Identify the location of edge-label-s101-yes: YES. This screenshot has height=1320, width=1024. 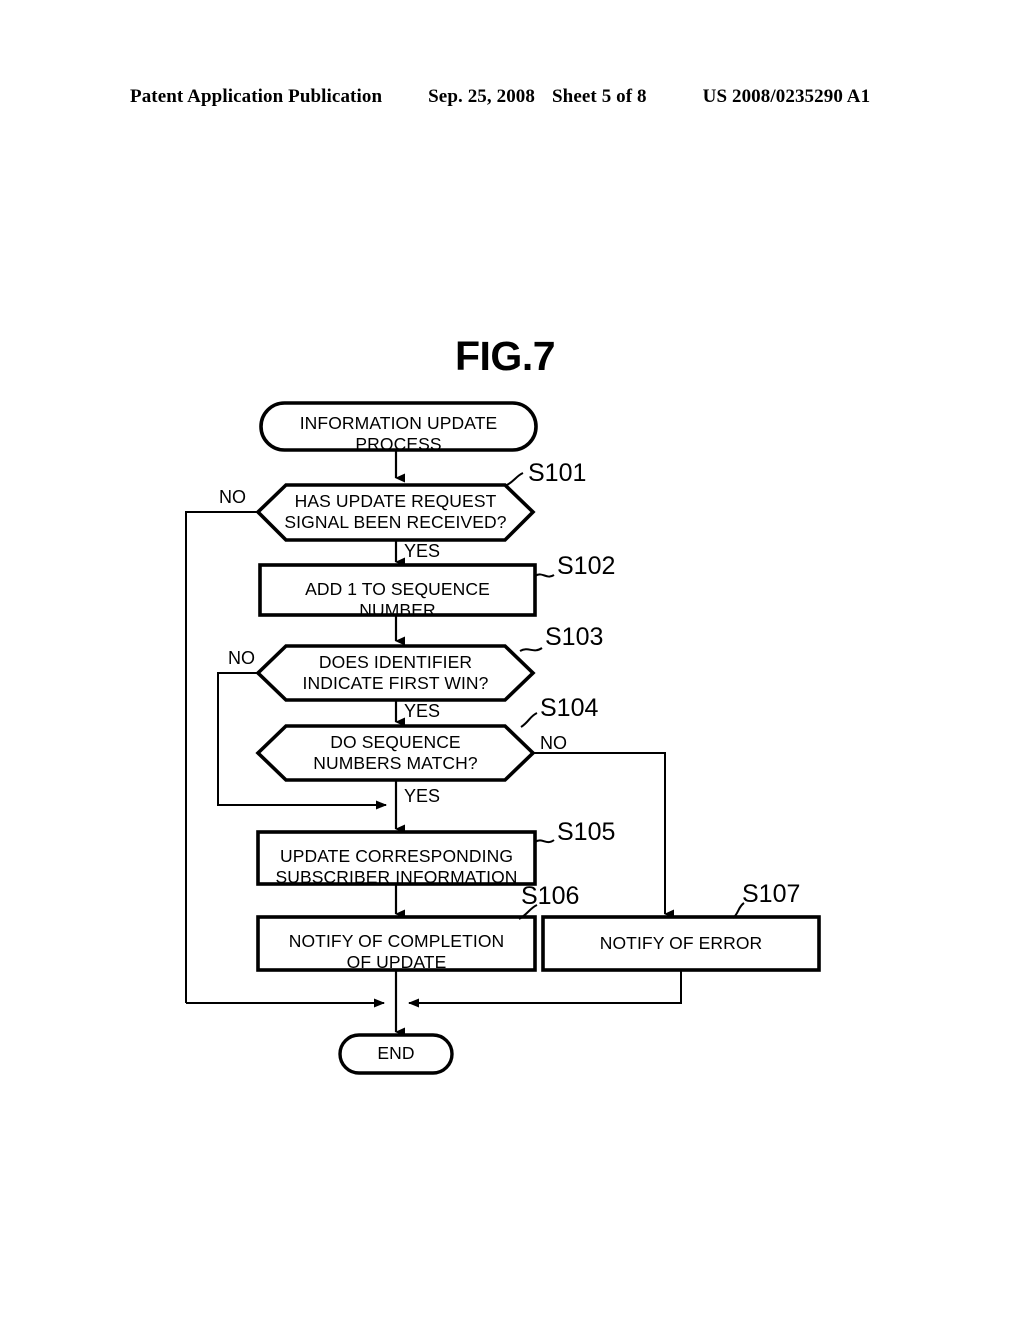
(422, 551).